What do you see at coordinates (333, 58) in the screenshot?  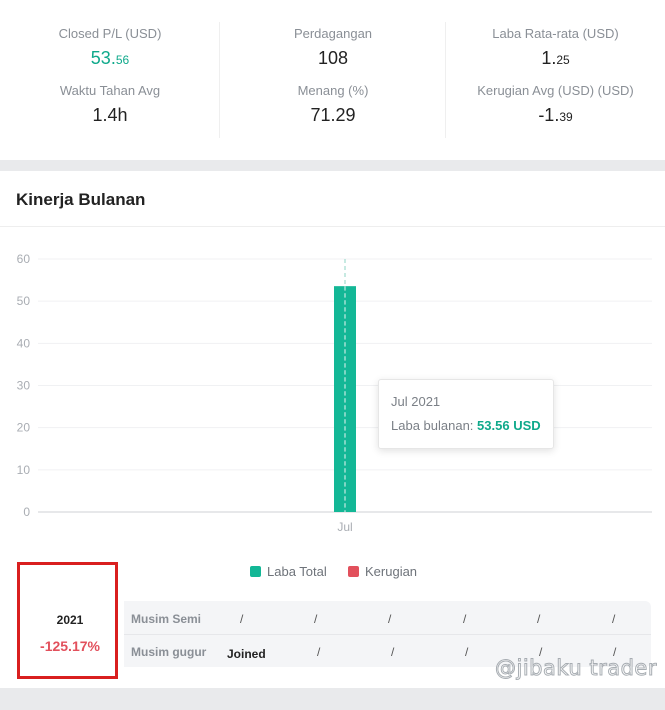 I see `stat-value: 108` at bounding box center [333, 58].